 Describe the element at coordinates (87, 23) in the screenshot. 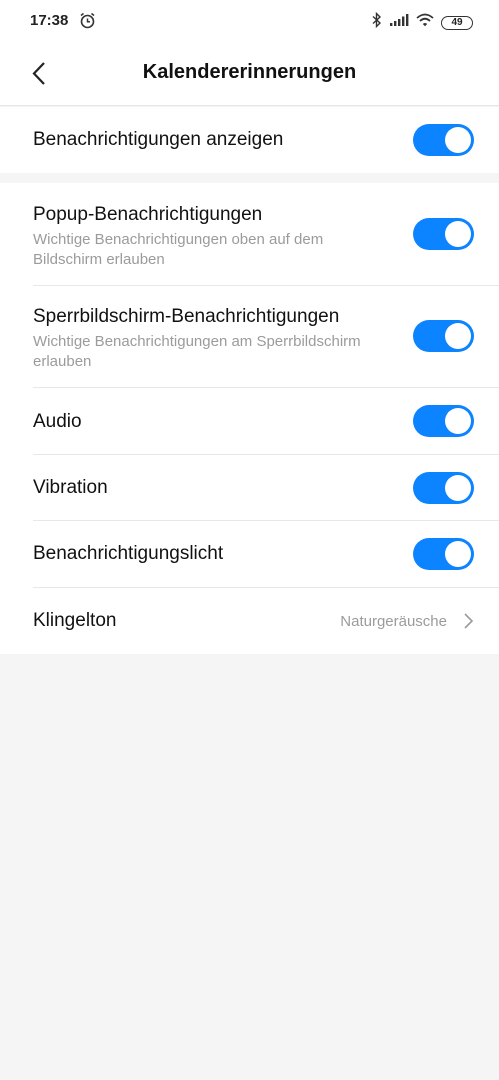

I see `alarm-clock-icon` at that location.